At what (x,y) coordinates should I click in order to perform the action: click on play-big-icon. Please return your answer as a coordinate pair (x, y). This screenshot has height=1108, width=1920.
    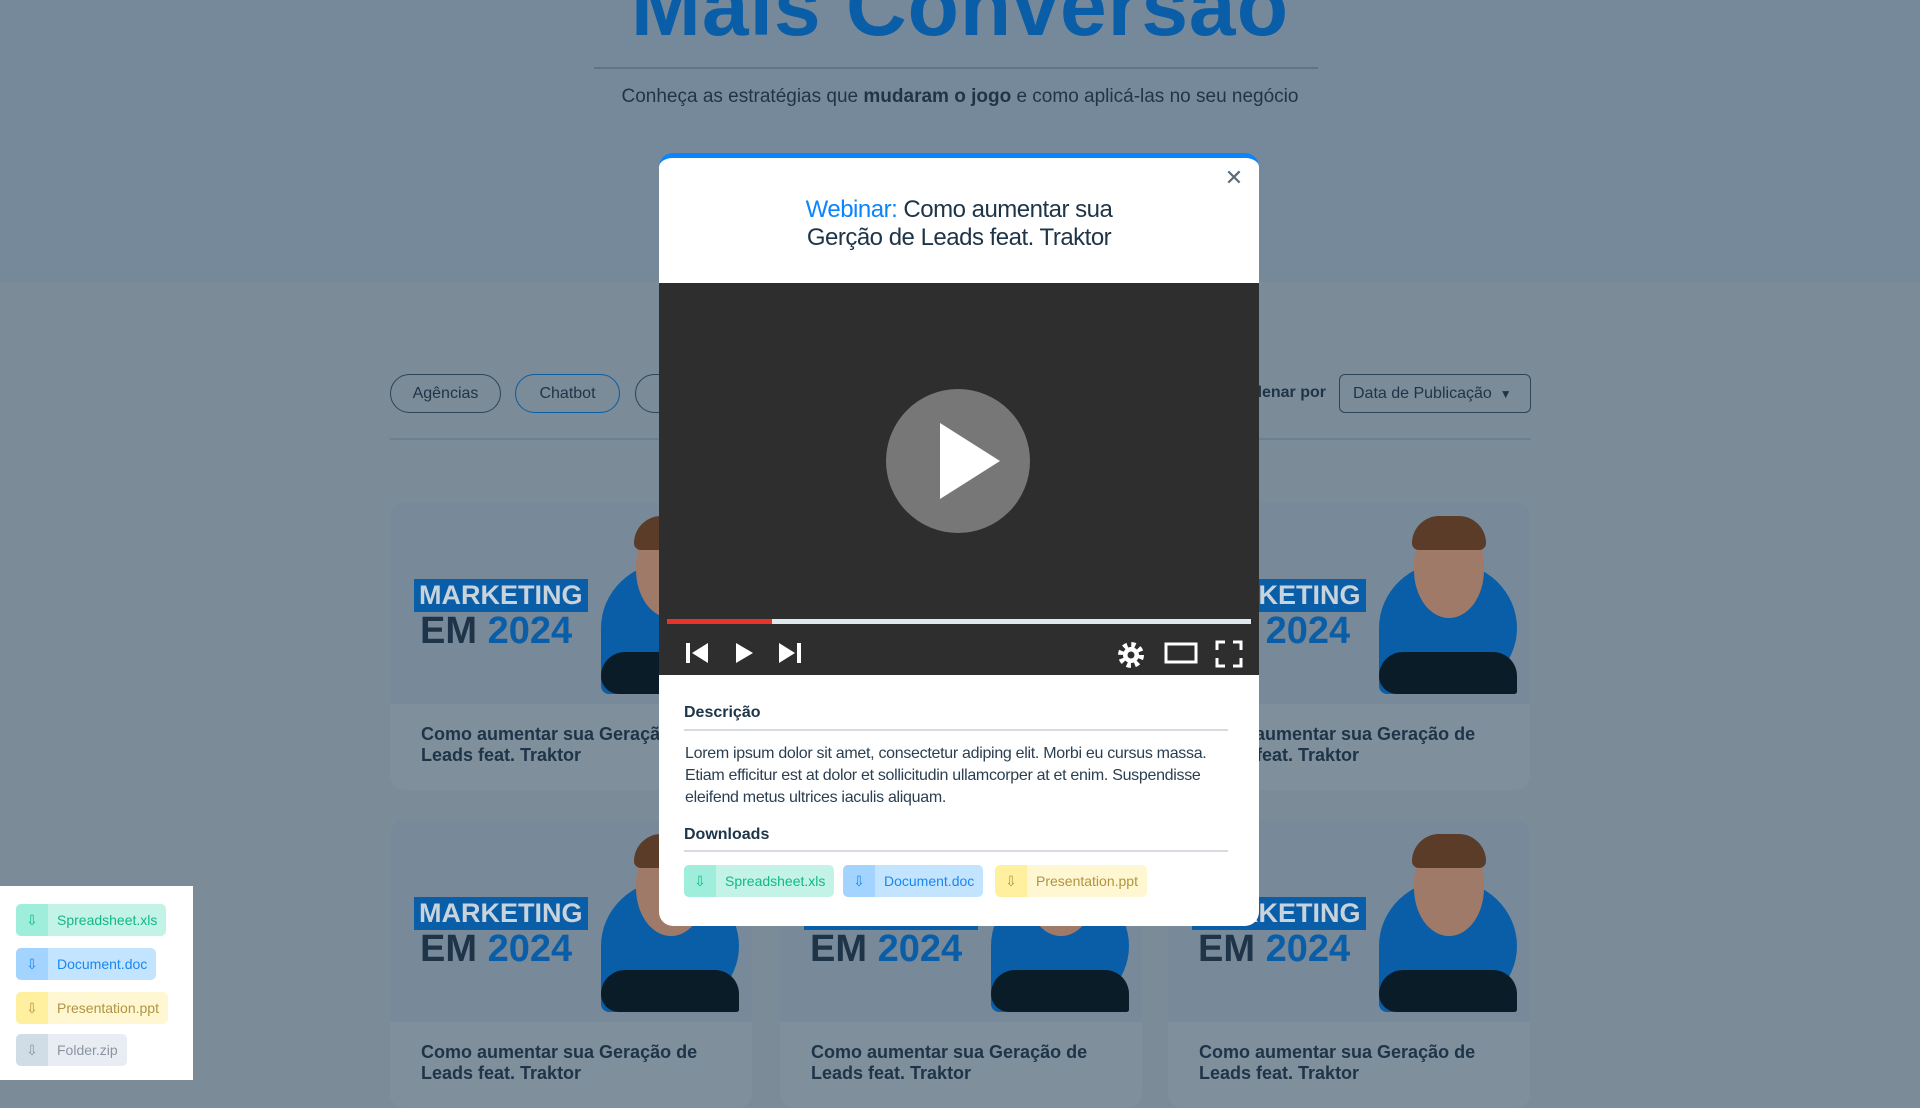
    Looking at the image, I should click on (958, 461).